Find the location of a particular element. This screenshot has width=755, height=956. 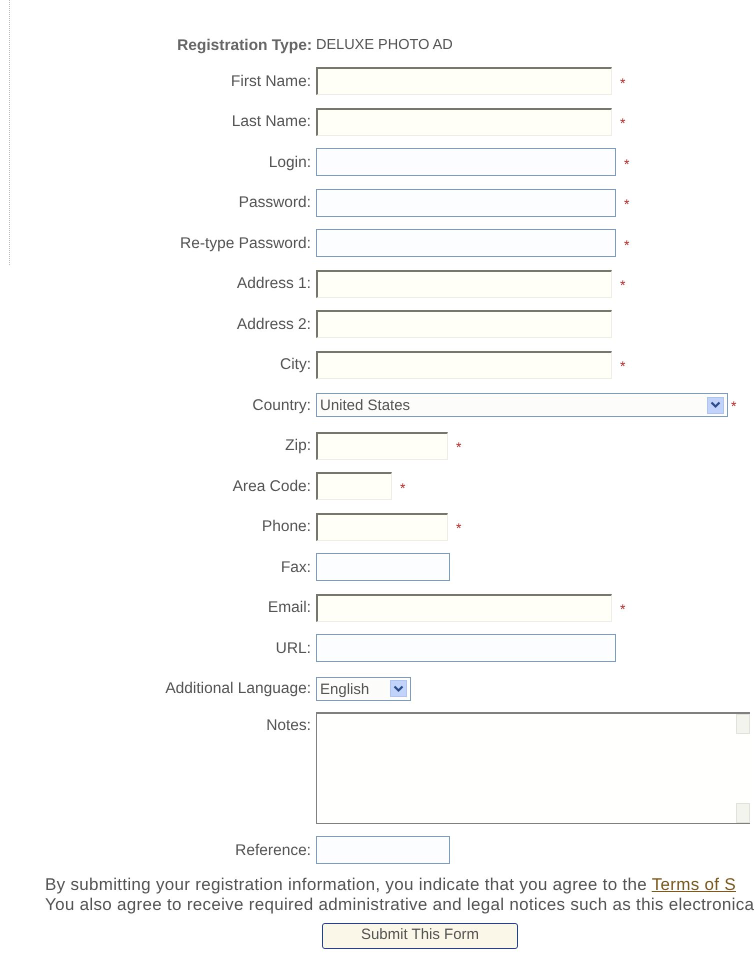

field-label: First Name: is located at coordinates (271, 82).